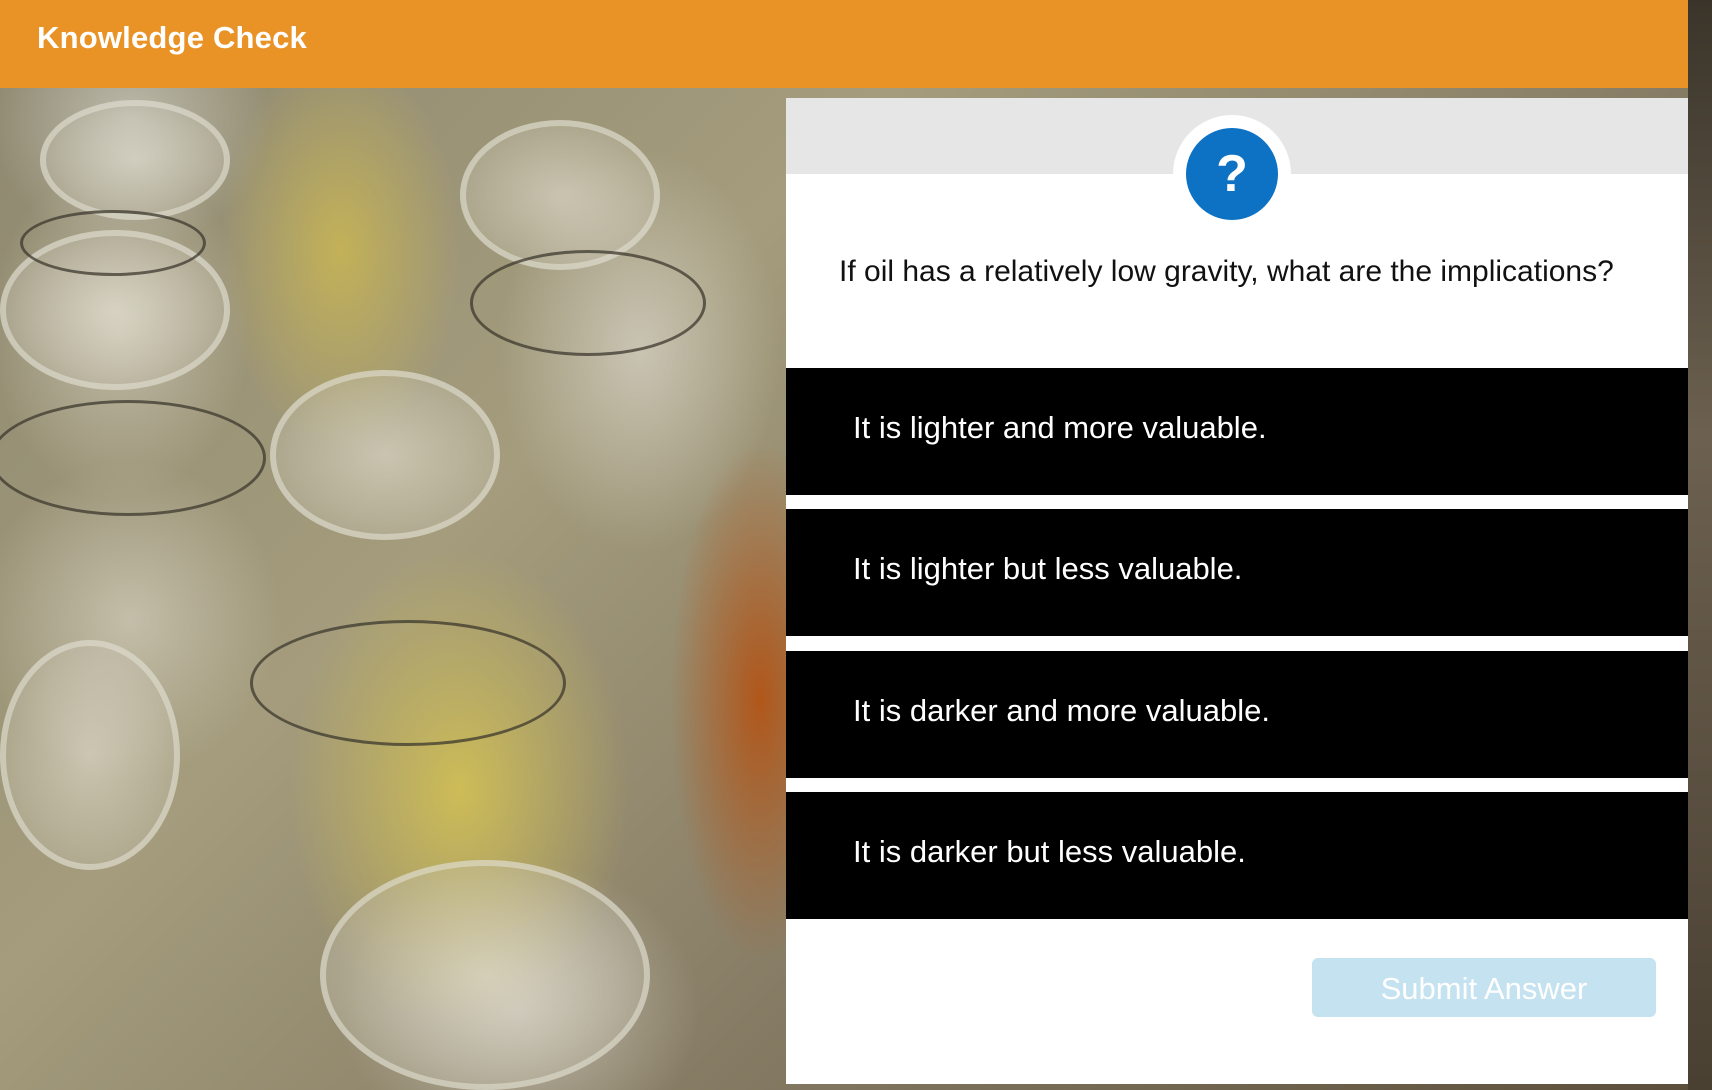  I want to click on submit-answer-button: Submit Answer, so click(1484, 987).